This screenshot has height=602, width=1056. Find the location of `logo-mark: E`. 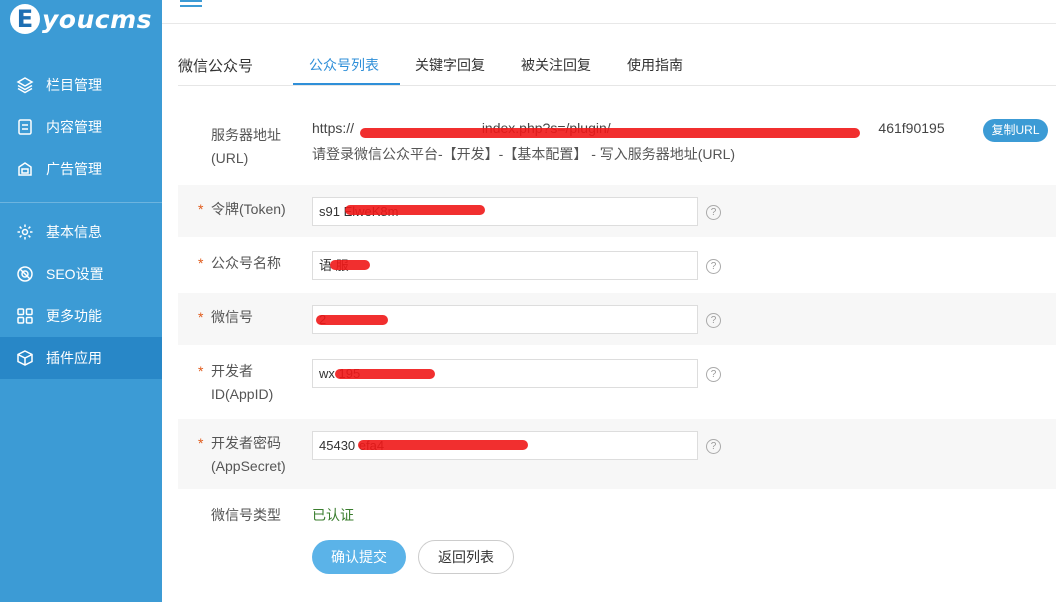

logo-mark: E is located at coordinates (25, 19).